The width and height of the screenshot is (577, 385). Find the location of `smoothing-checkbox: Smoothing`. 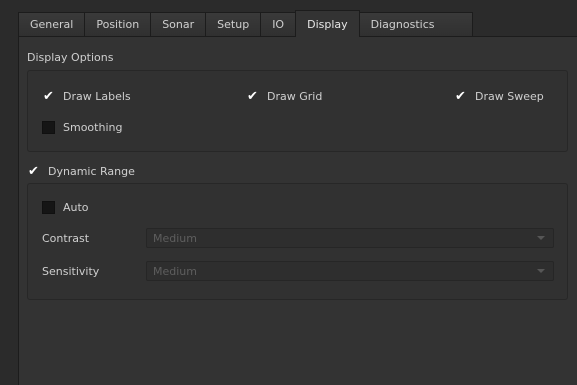

smoothing-checkbox: Smoothing is located at coordinates (82, 127).